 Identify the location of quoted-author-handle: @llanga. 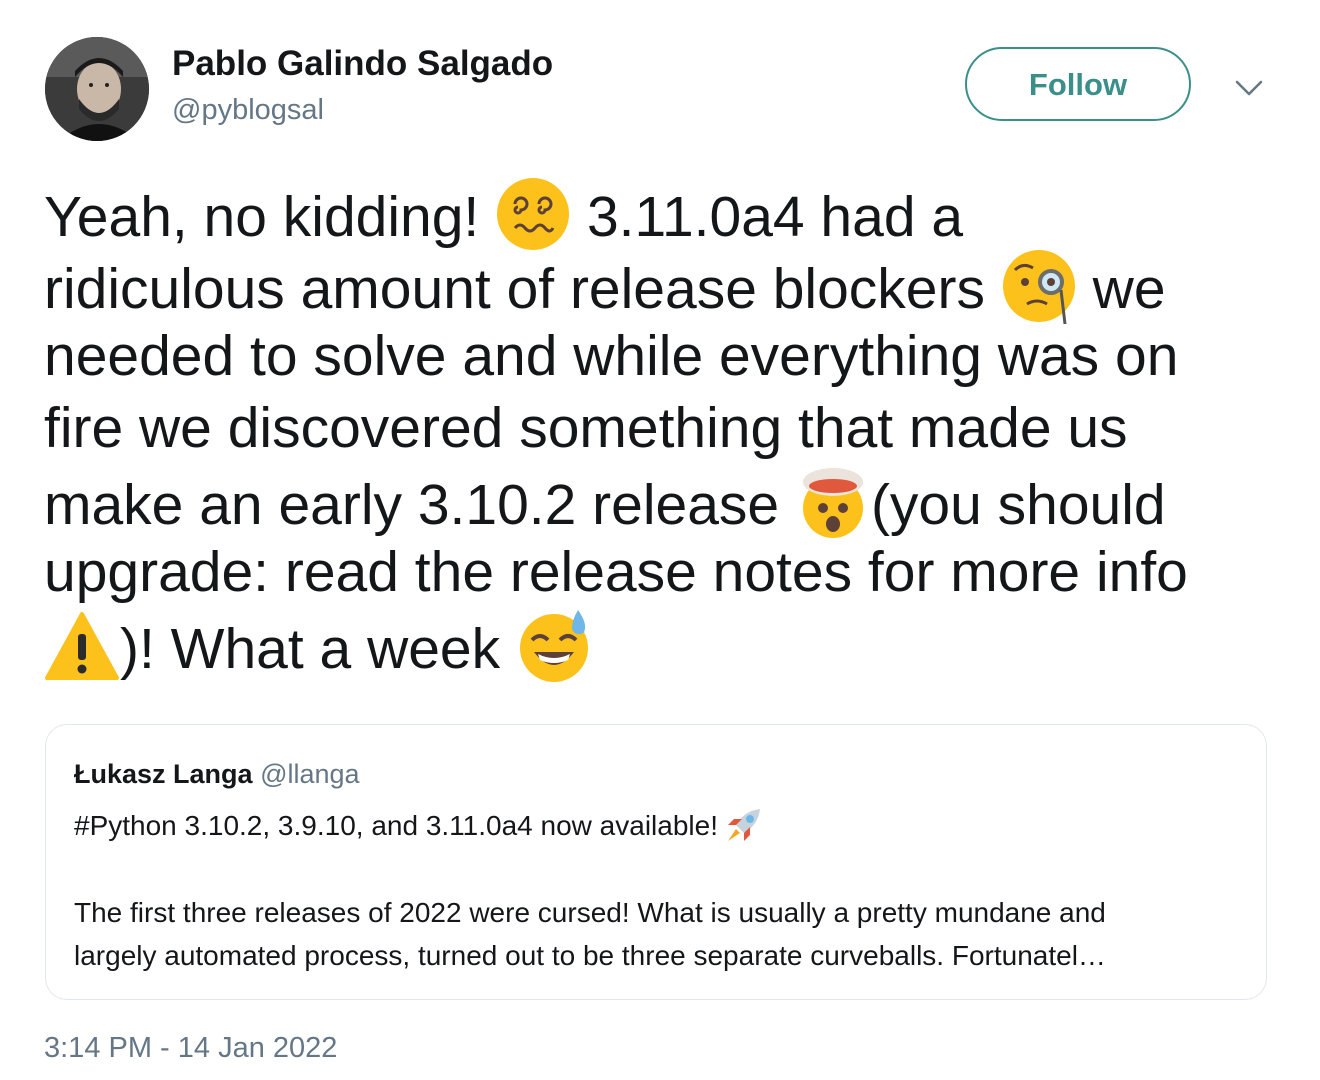
(310, 774).